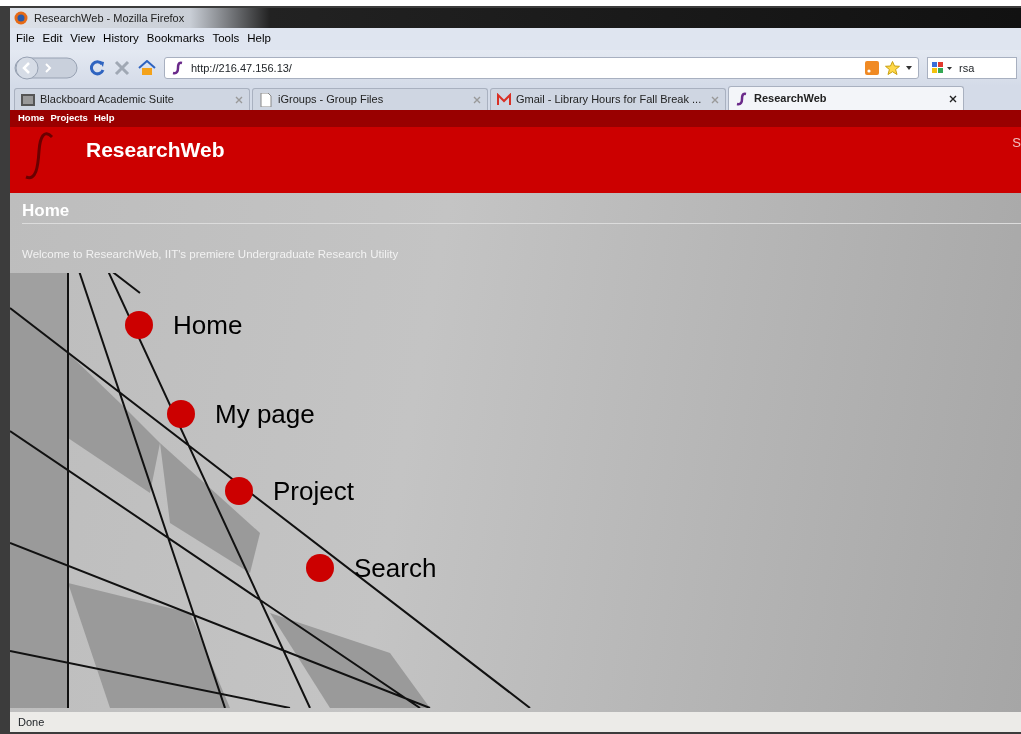 Image resolution: width=1021 pixels, height=734 pixels. What do you see at coordinates (52, 39) in the screenshot?
I see `menu-item: Edit` at bounding box center [52, 39].